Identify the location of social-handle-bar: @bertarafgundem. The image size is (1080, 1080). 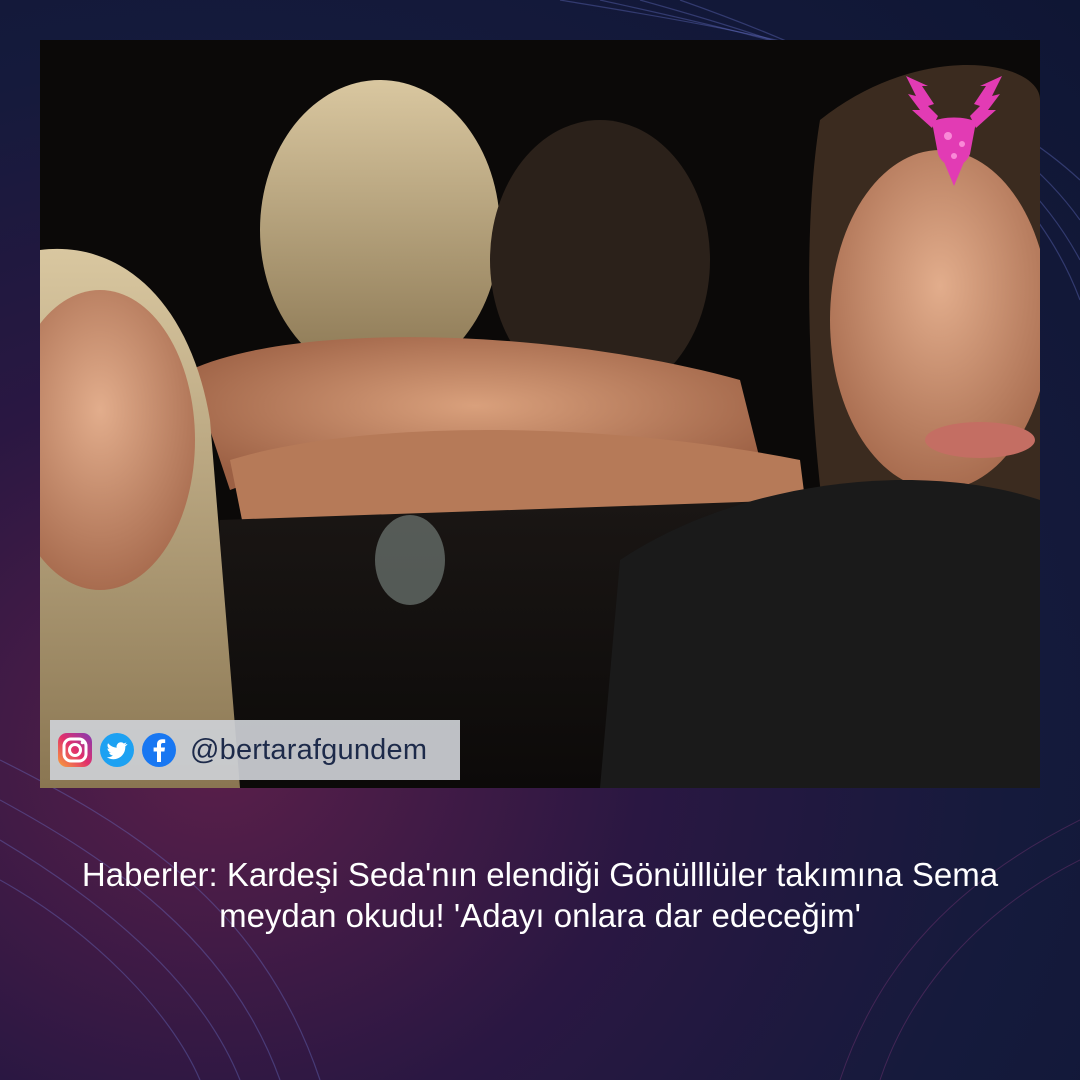
(255, 750).